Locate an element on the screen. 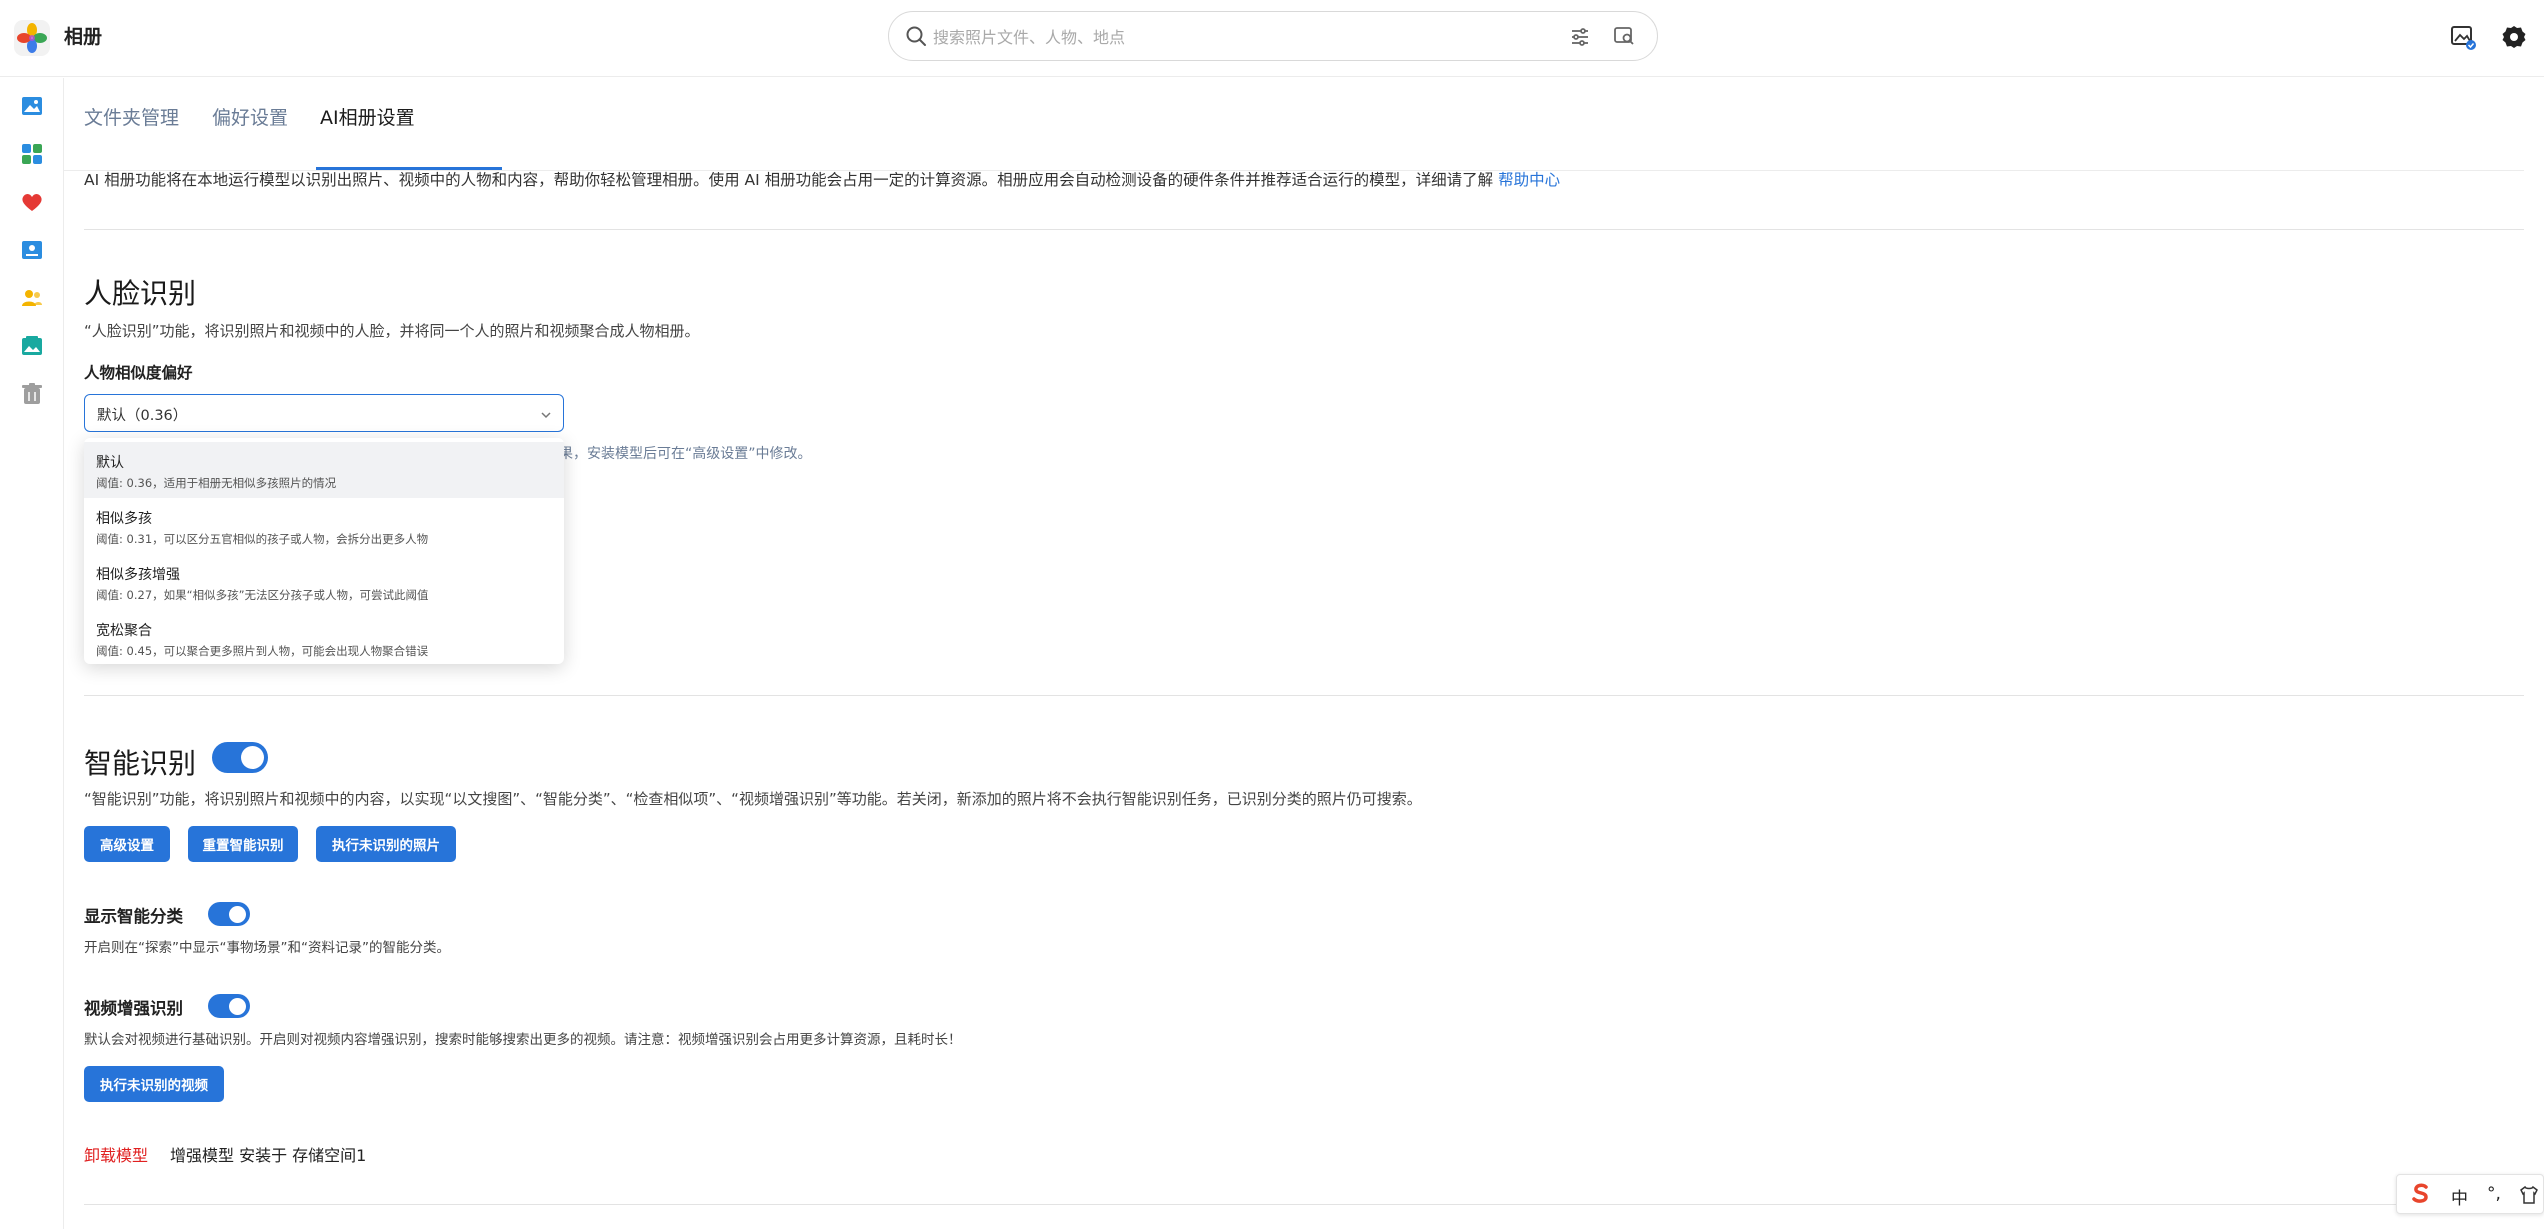  dropdown-option: 相似多孩 阈值: 0.31，可以区分五官相似的孩子或人物，会拆分出更多人物 is located at coordinates (324, 526).